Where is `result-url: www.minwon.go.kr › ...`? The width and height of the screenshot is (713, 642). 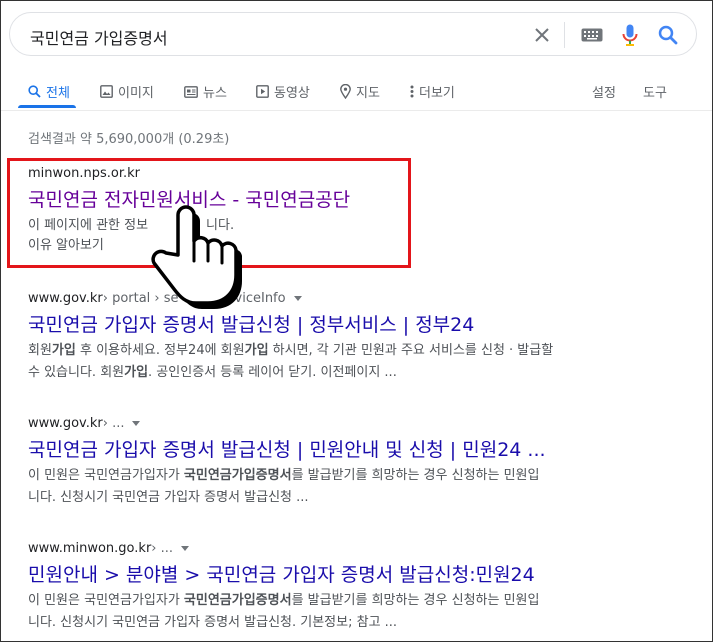
result-url: www.minwon.go.kr › ... is located at coordinates (333, 548).